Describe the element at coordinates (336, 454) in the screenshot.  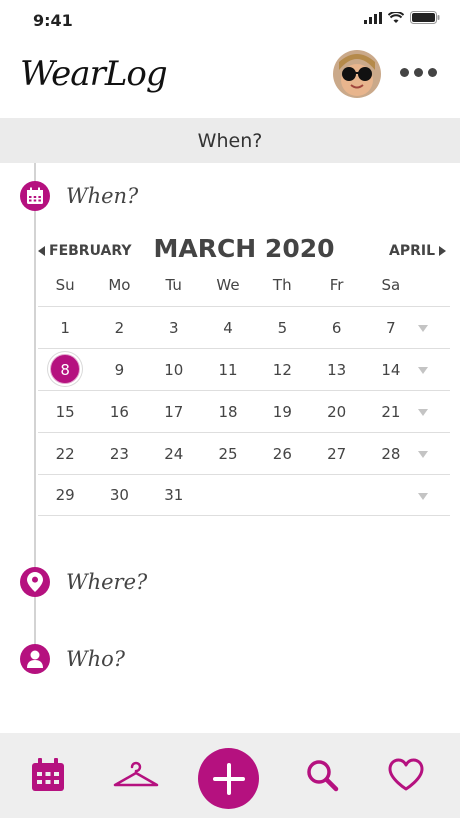
I see `calendar-day: 27` at that location.